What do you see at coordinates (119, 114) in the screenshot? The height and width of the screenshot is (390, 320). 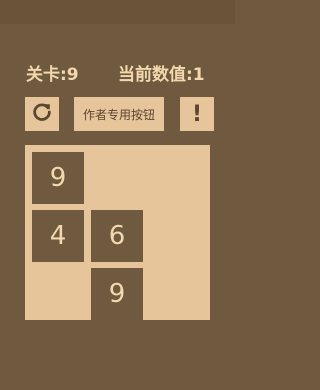 I see `author-button: 作者专用按钮` at bounding box center [119, 114].